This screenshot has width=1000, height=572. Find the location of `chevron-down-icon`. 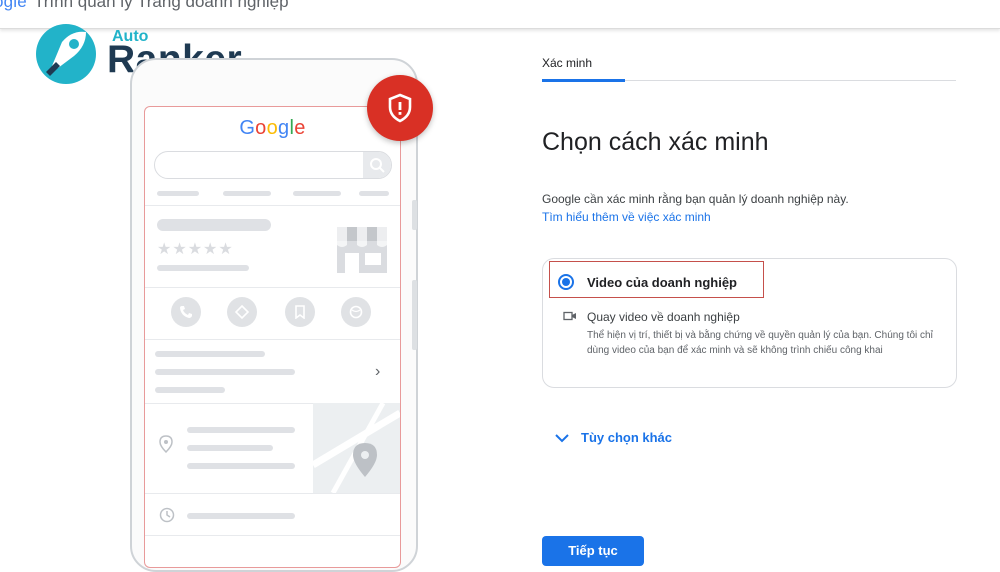

chevron-down-icon is located at coordinates (562, 437).